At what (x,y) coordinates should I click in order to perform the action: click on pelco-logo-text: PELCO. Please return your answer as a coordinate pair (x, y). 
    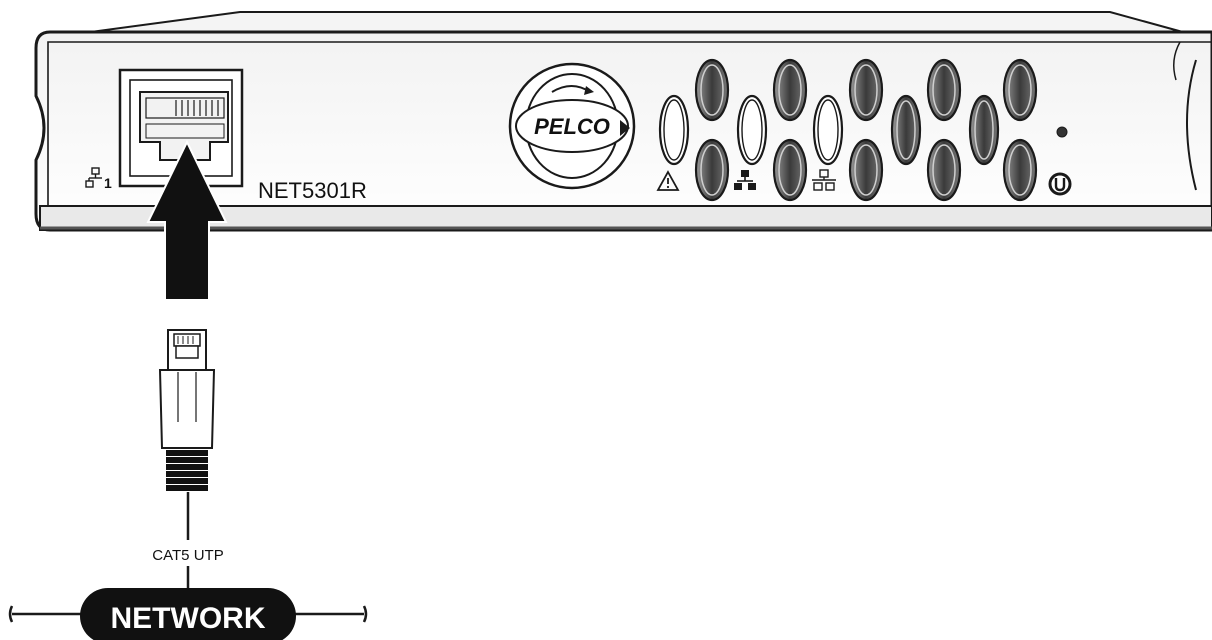
    Looking at the image, I should click on (572, 126).